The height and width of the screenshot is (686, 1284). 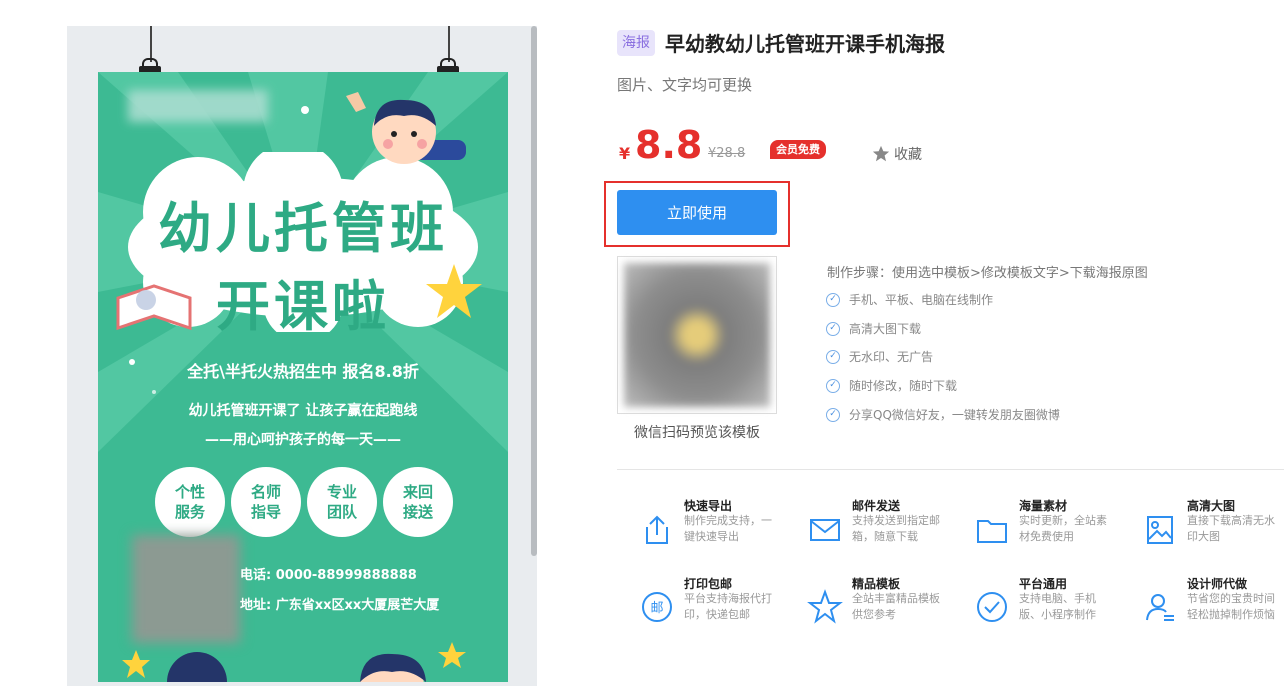 I want to click on preview-qr-code, so click(x=697, y=335).